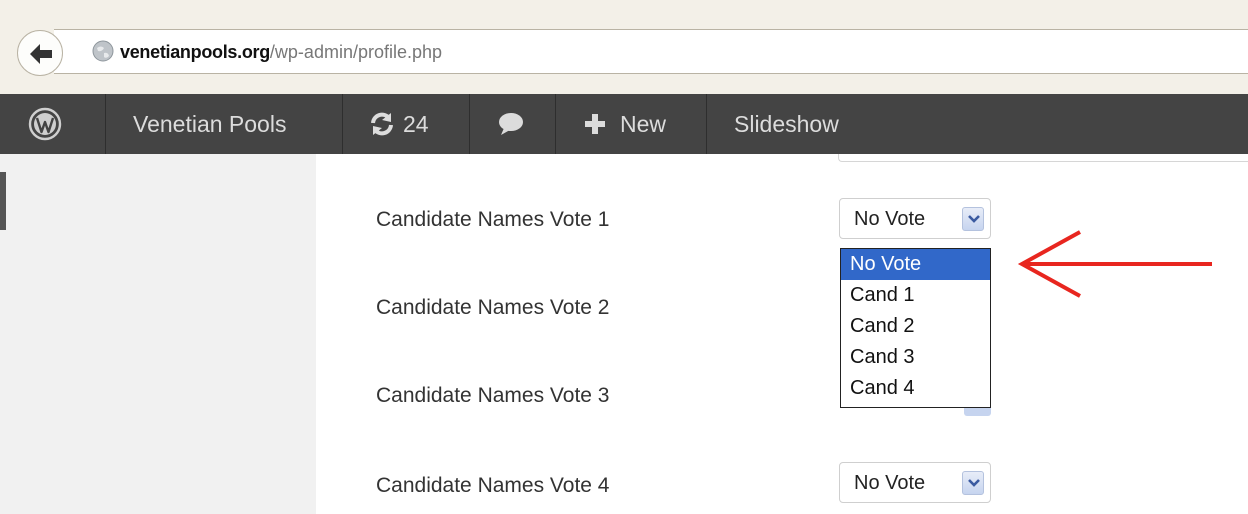  Describe the element at coordinates (382, 124) in the screenshot. I see `refresh-icon` at that location.